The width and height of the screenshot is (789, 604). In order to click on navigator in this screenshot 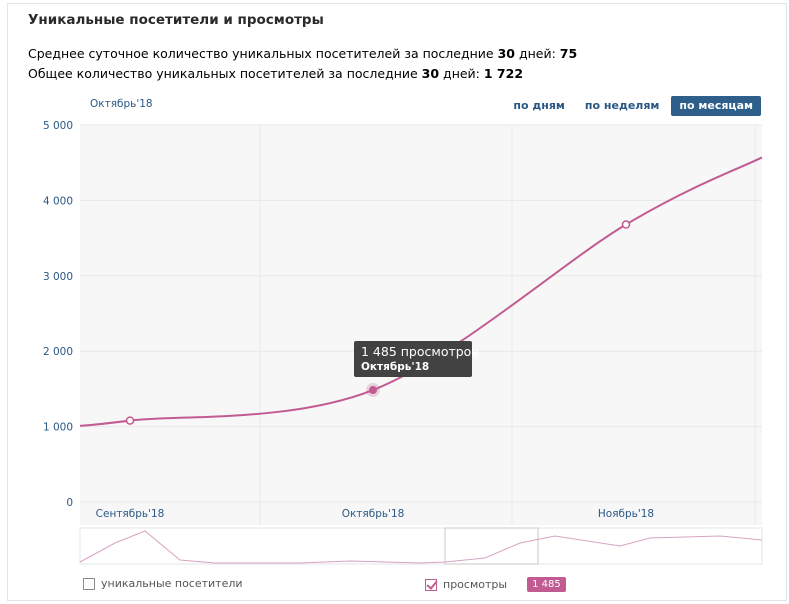, I will do `click(421, 546)`.